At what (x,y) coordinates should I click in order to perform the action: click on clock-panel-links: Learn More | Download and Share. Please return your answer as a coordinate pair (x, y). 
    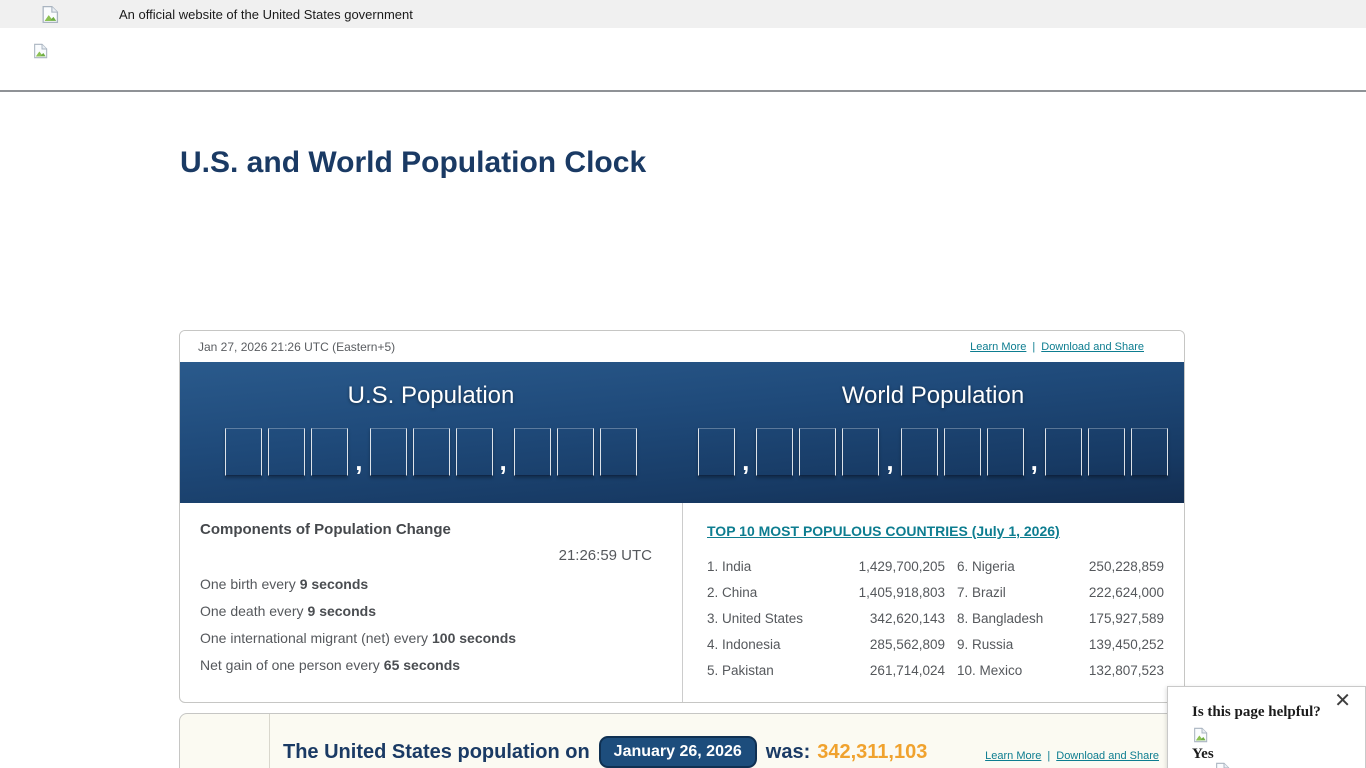
    Looking at the image, I should click on (1057, 347).